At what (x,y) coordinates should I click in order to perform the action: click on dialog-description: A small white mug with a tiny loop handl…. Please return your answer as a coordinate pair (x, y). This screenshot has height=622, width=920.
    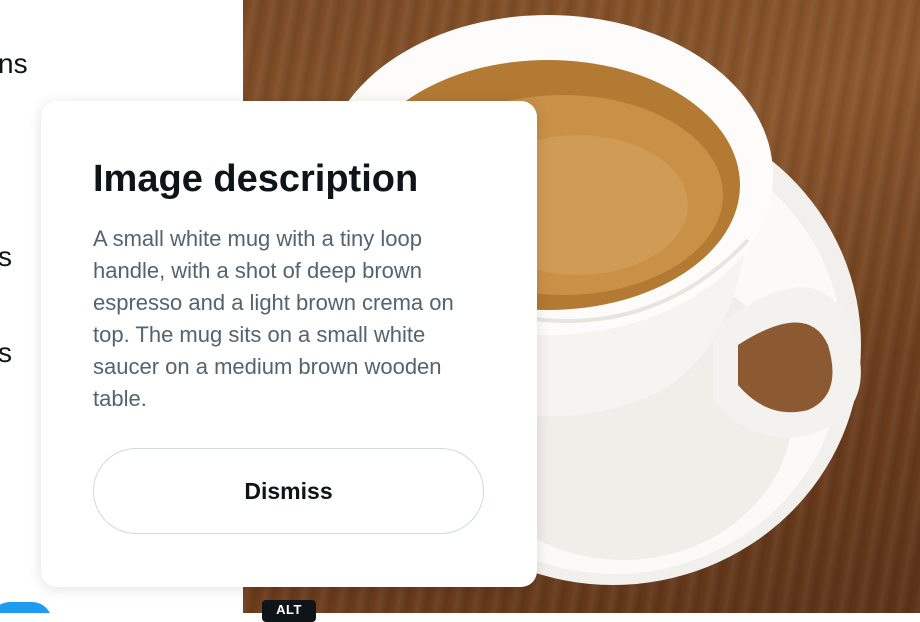
    Looking at the image, I should click on (273, 318).